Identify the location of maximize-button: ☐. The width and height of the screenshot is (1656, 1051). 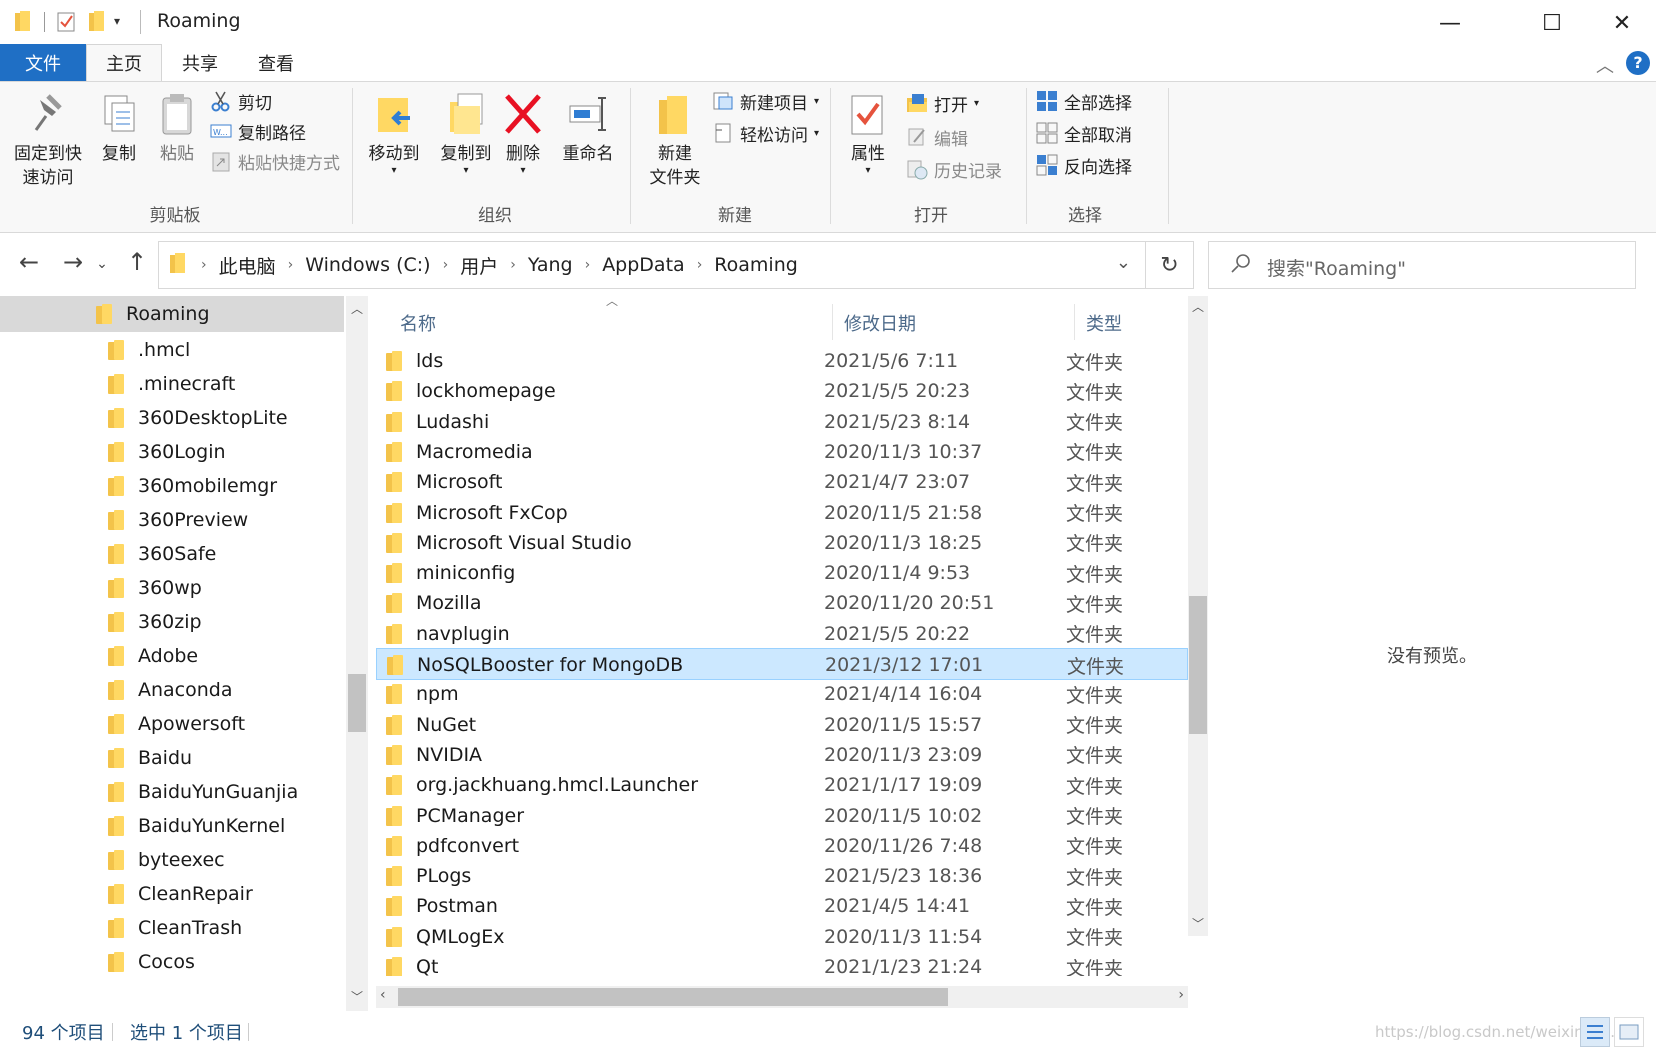
(1552, 23).